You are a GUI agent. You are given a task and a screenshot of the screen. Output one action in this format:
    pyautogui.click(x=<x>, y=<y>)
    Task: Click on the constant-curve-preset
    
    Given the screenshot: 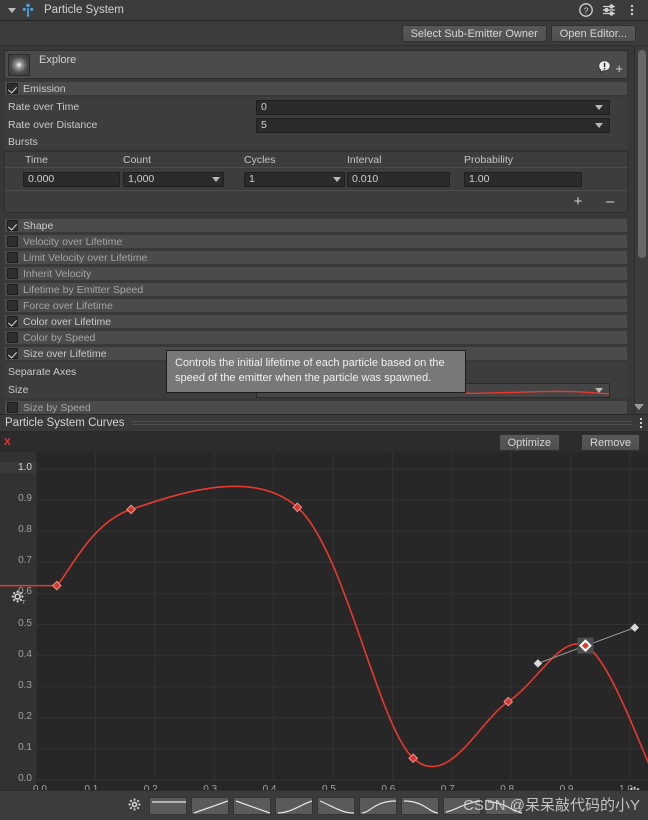 What is the action you would take?
    pyautogui.click(x=168, y=805)
    